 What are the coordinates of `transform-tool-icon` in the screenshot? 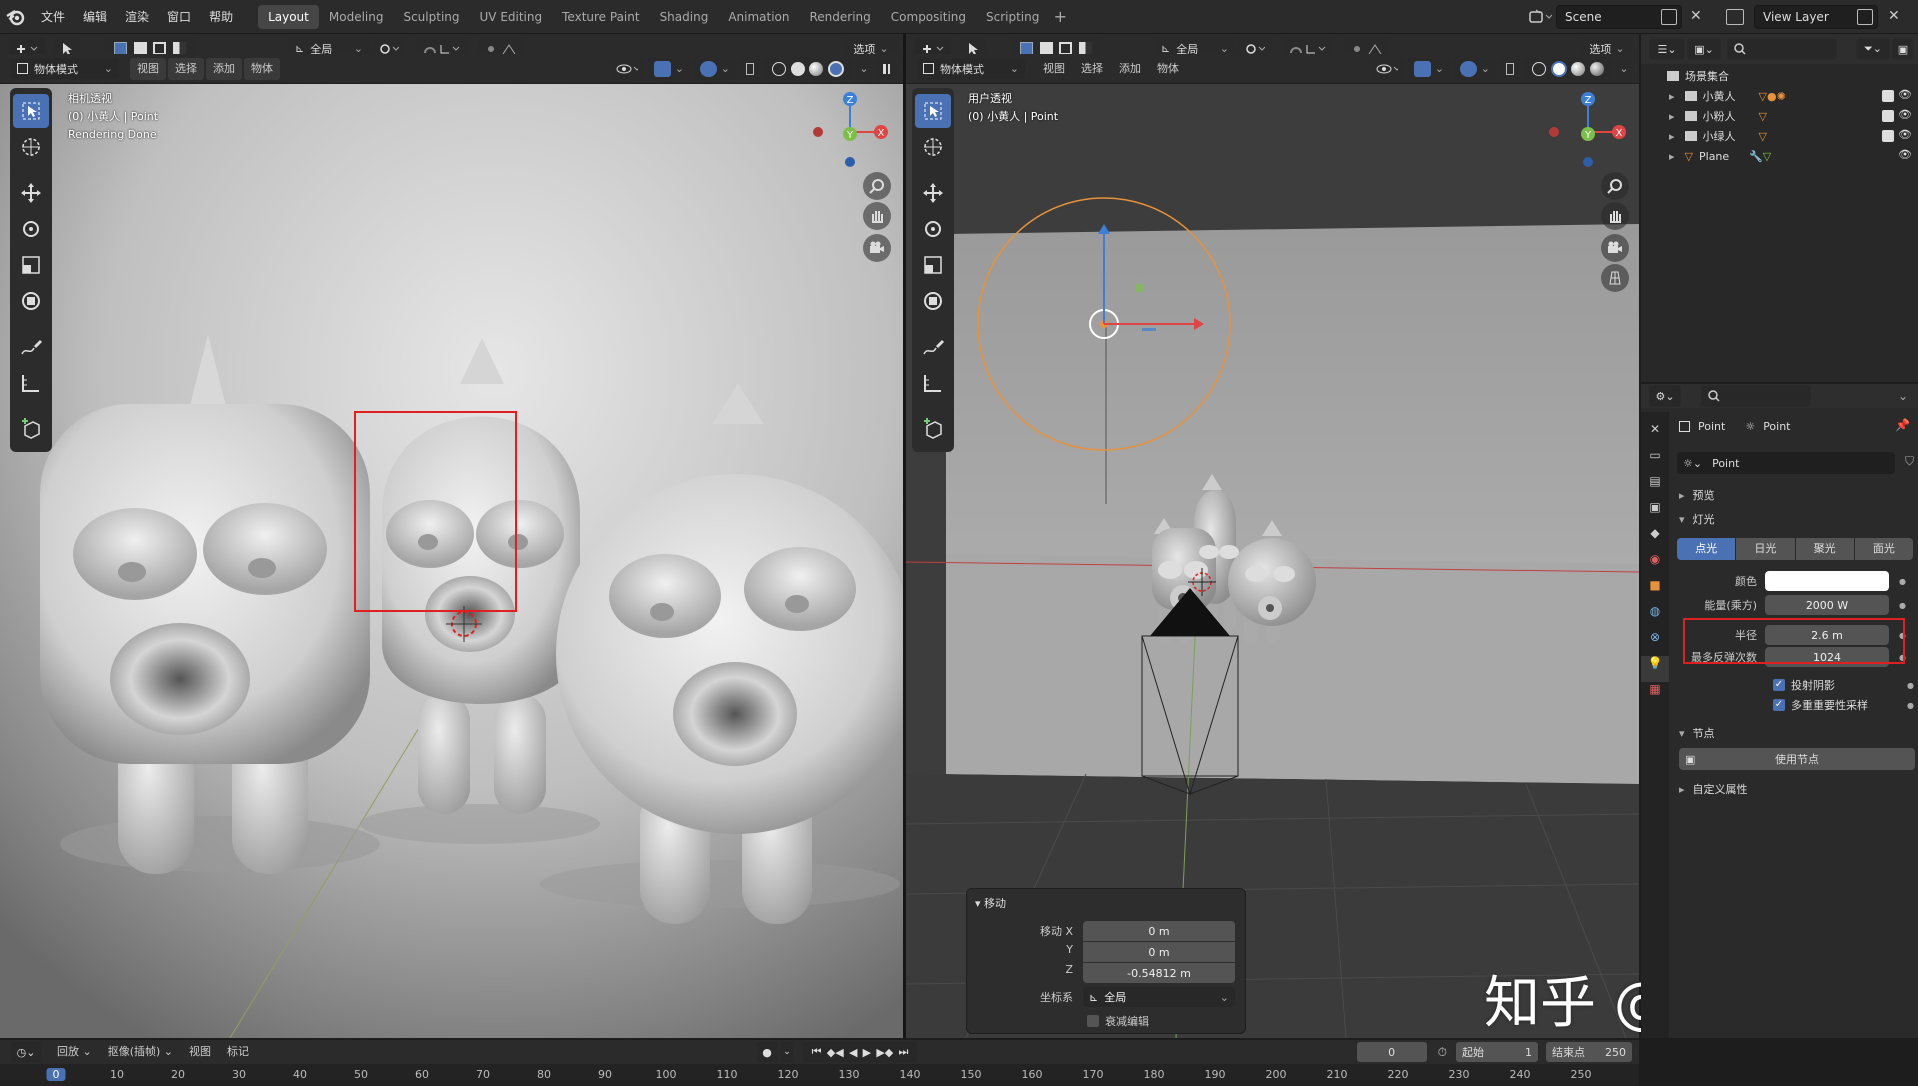 It's located at (31, 301).